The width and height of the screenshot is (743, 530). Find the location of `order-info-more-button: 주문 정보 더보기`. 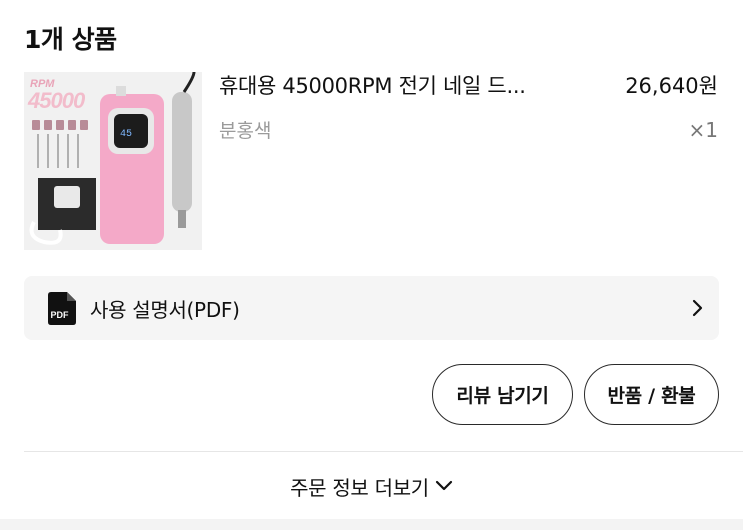

order-info-more-button: 주문 정보 더보기 is located at coordinates (371, 486).